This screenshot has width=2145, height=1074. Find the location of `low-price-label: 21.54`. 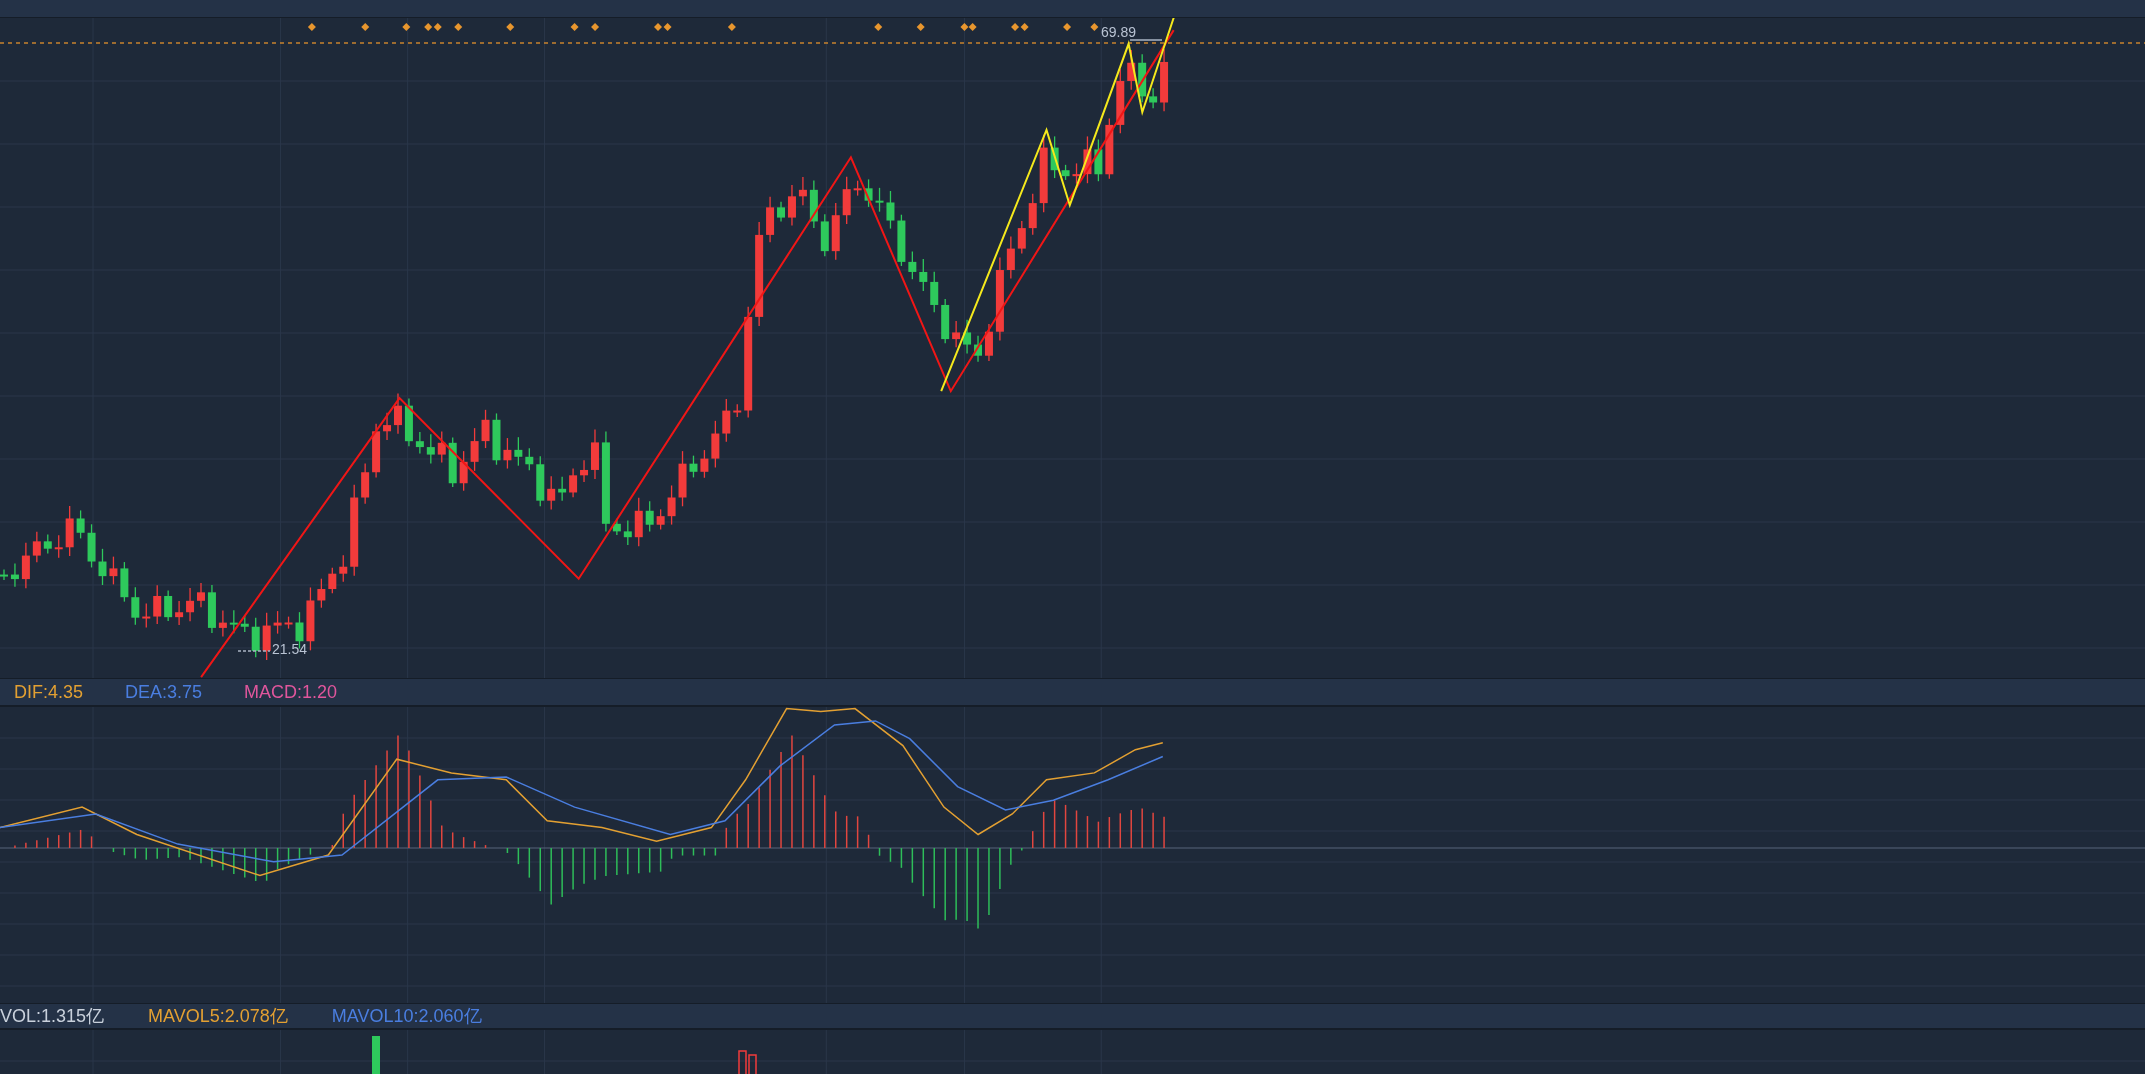

low-price-label: 21.54 is located at coordinates (290, 649).